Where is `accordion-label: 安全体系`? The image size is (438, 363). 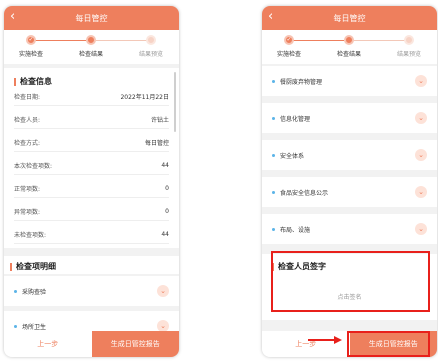
accordion-label: 安全体系 is located at coordinates (292, 156).